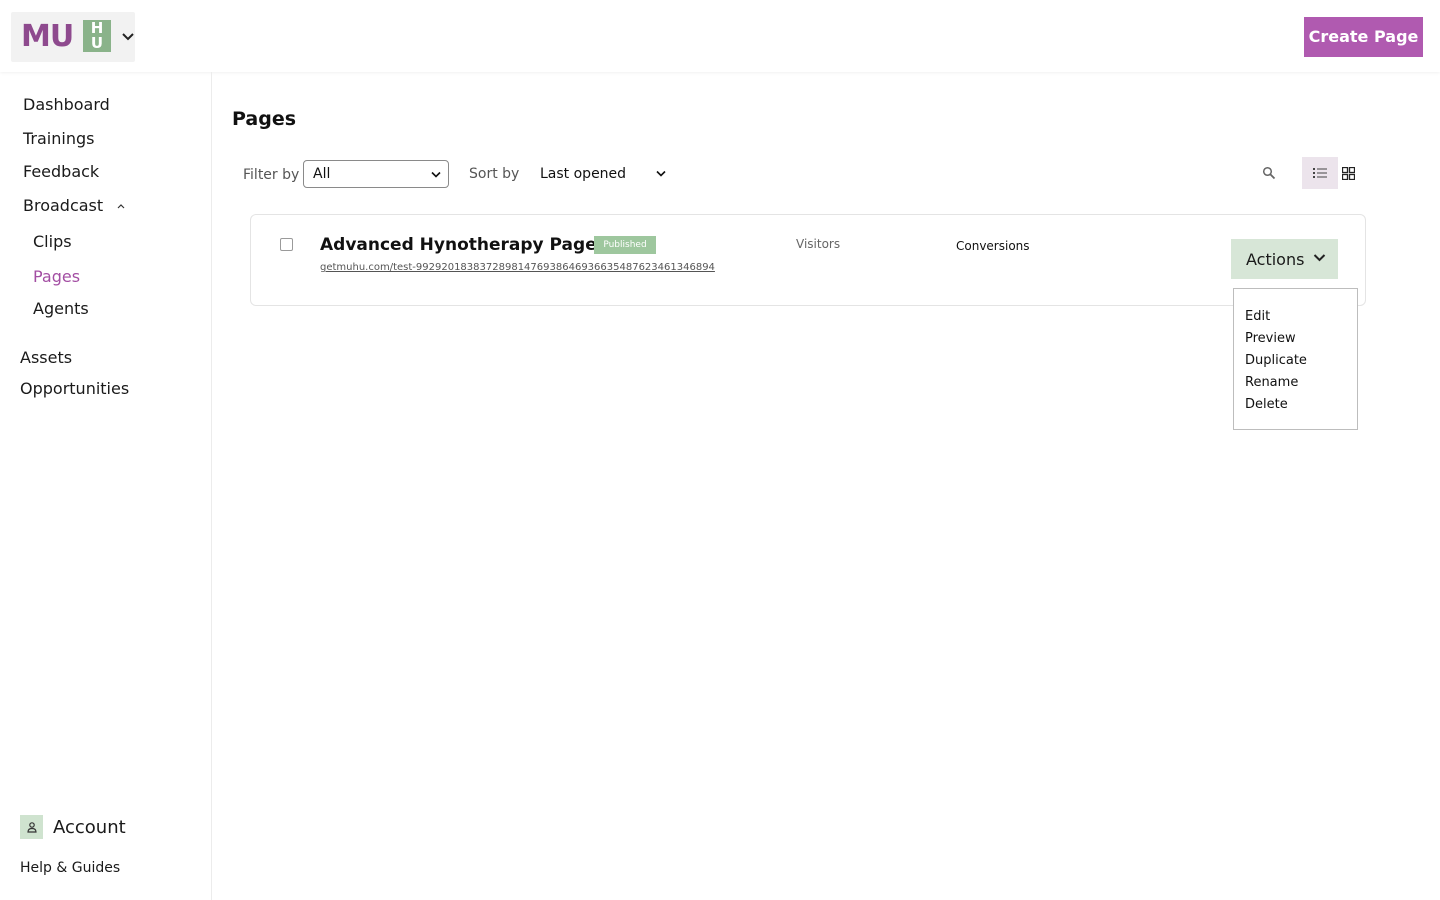  Describe the element at coordinates (63, 205) in the screenshot. I see `sidebar-item-broadcast: Broadcast` at that location.